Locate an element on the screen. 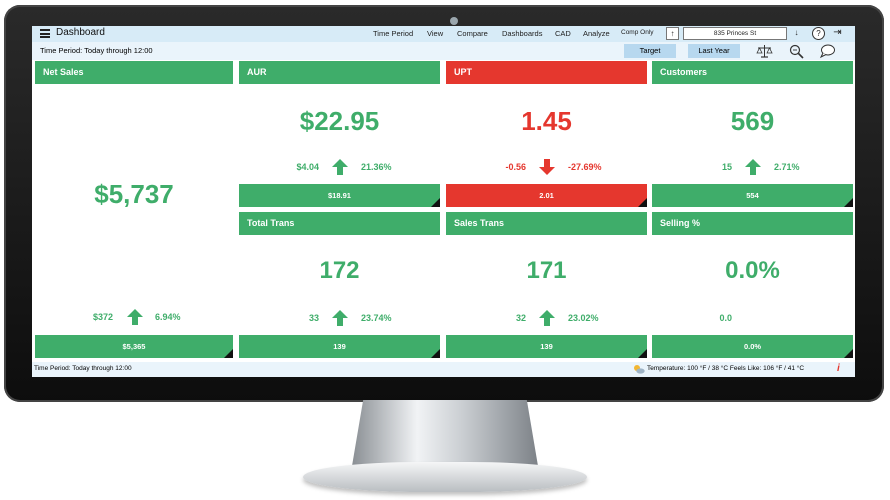 This screenshot has height=500, width=890. tile-title: Net Sales is located at coordinates (134, 72).